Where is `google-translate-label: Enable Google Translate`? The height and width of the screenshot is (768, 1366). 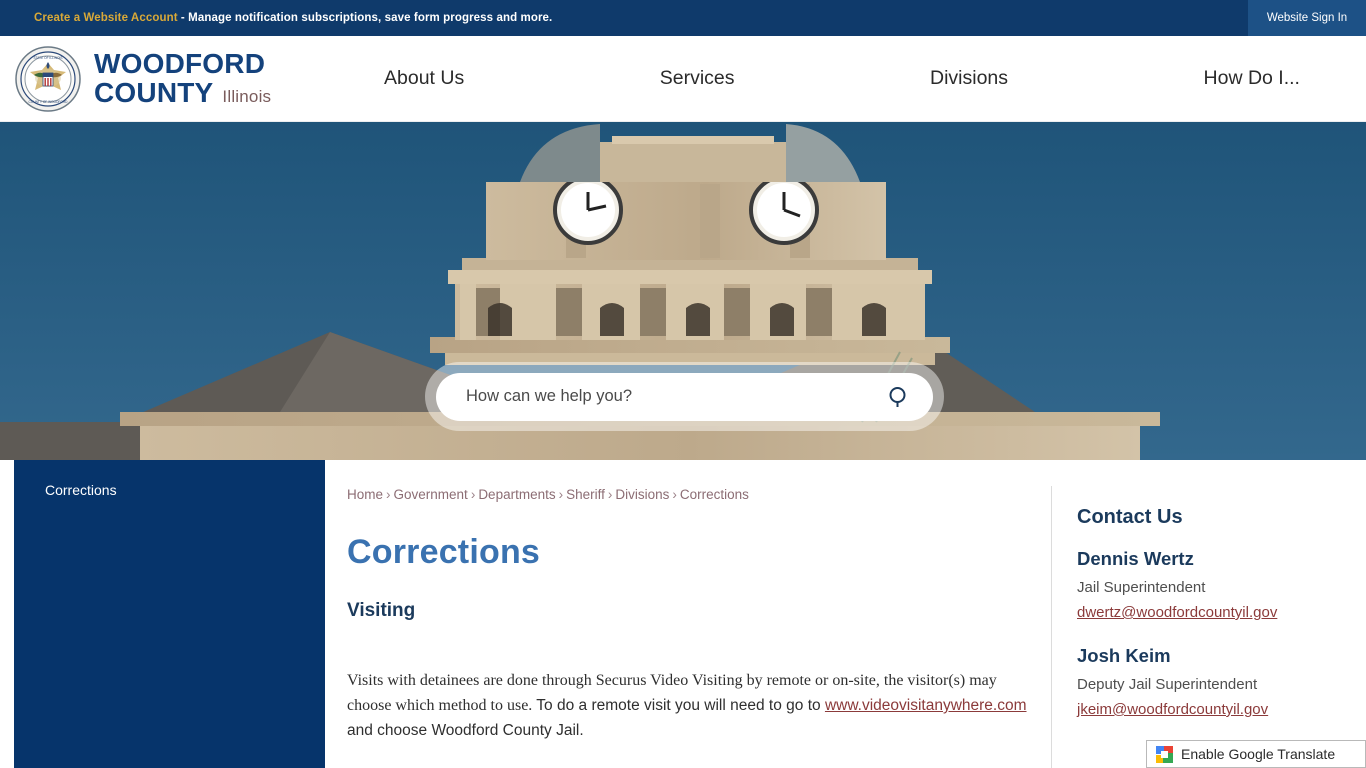
google-translate-label: Enable Google Translate is located at coordinates (1258, 754).